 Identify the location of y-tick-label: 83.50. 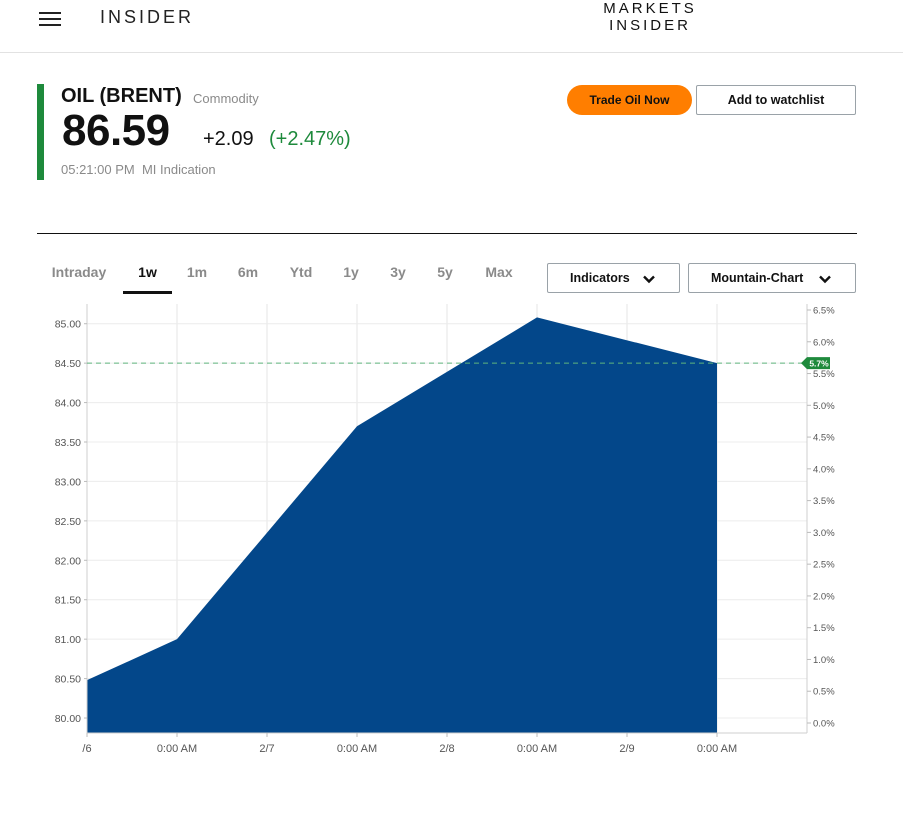
(68, 443).